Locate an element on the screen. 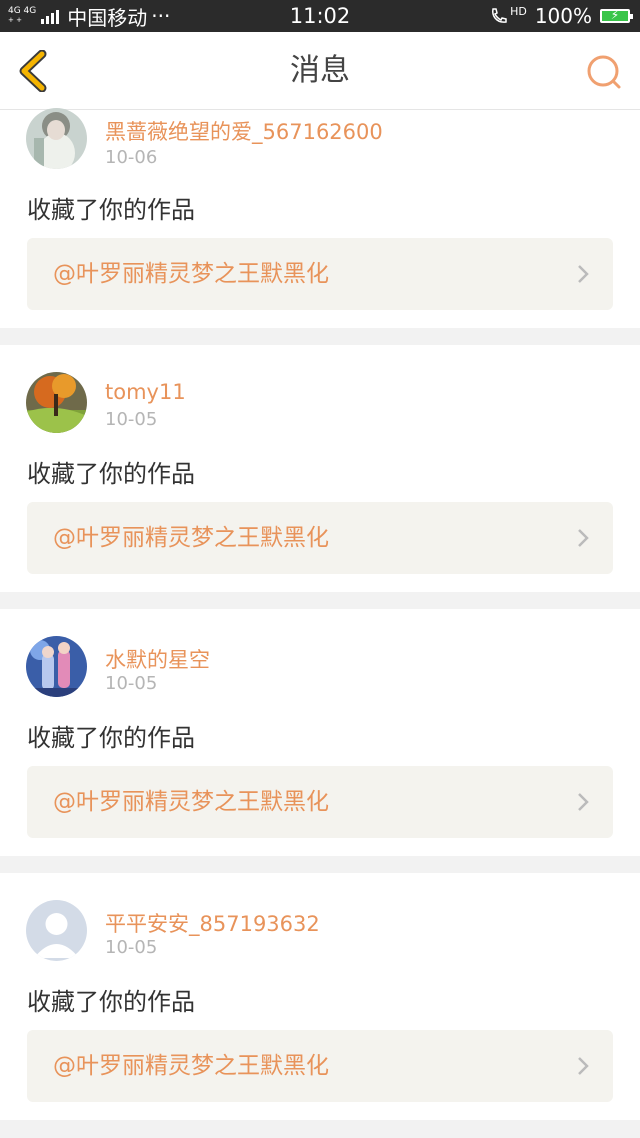 This screenshot has height=1138, width=640. status-right: HD 100% ⚡ is located at coordinates (561, 16).